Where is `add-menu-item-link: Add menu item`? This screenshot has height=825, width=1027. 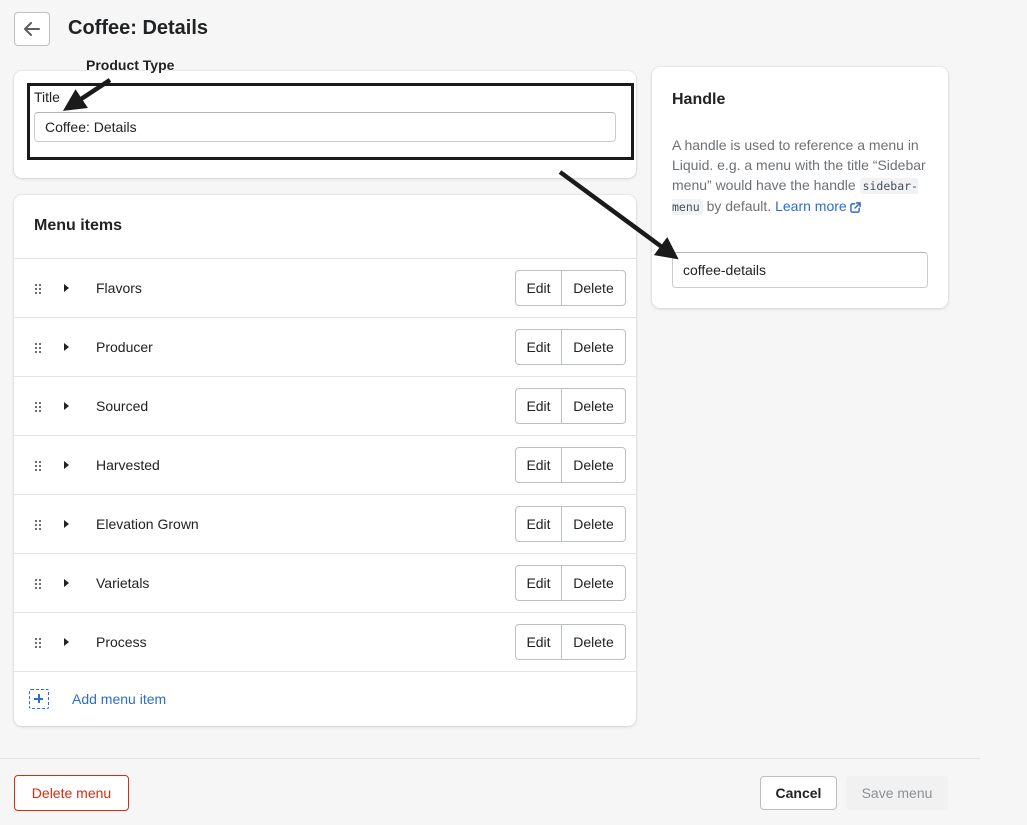
add-menu-item-link: Add menu item is located at coordinates (119, 699).